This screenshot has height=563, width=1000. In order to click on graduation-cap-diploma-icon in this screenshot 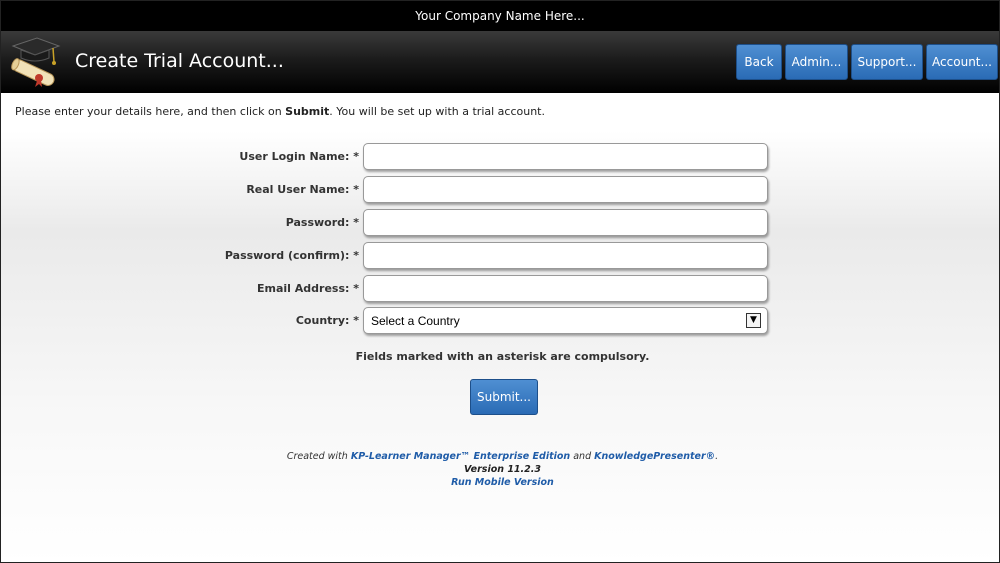, I will do `click(34, 62)`.